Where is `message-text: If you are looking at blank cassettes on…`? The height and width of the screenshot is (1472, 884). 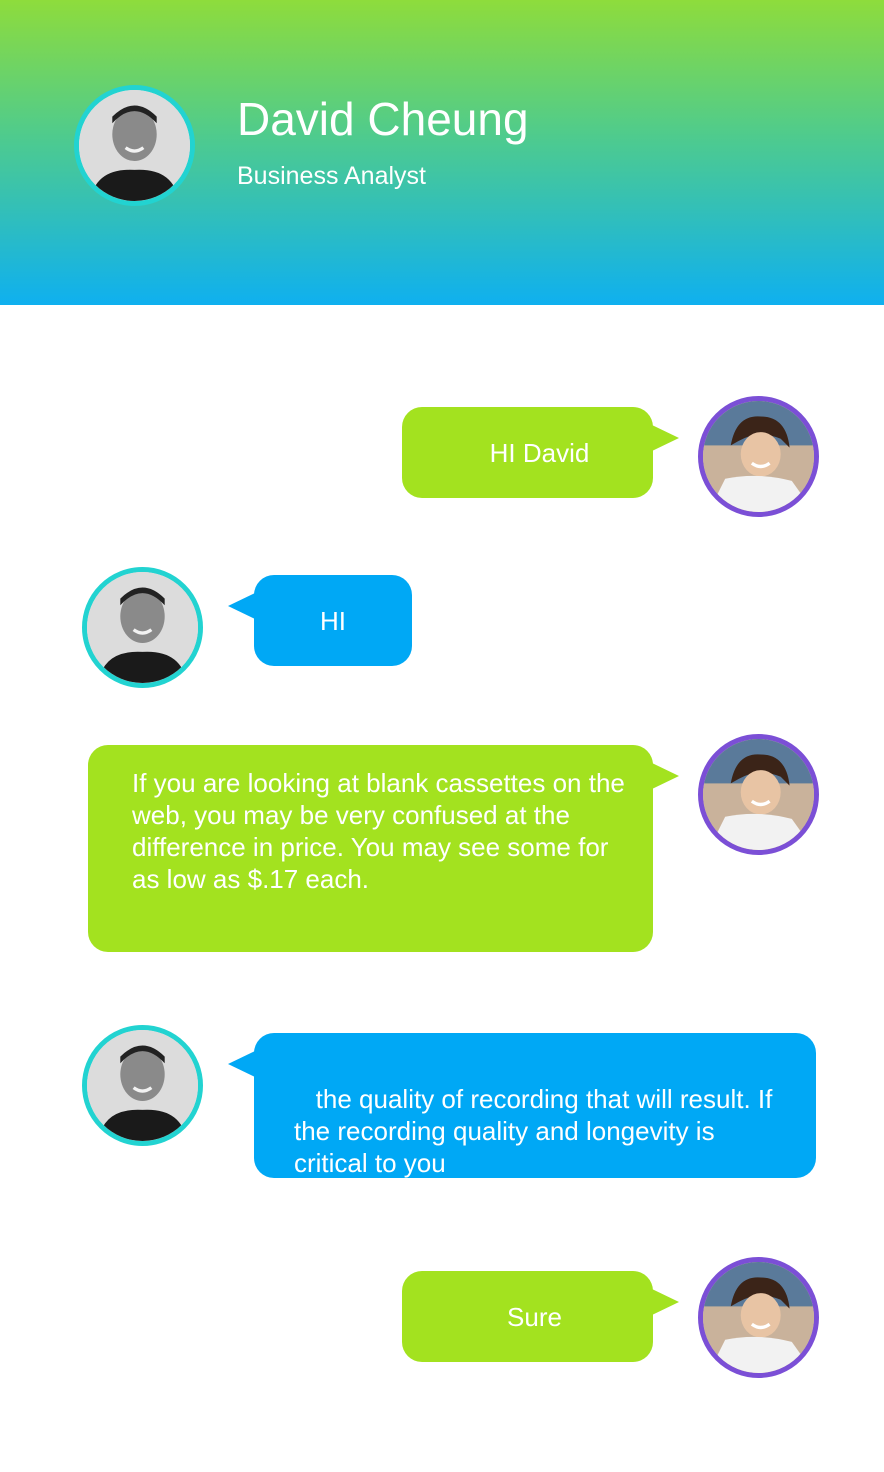 message-text: If you are looking at blank cassettes on… is located at coordinates (378, 831).